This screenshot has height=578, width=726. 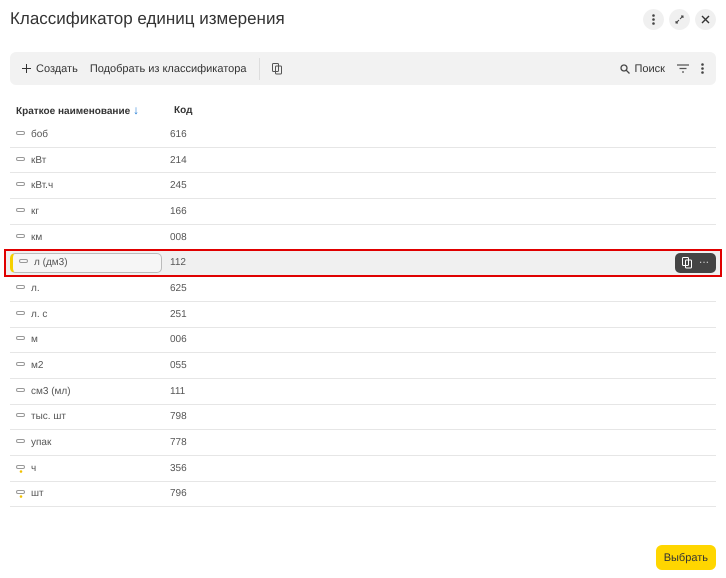 I want to click on table-cell-text: 356, so click(x=179, y=468).